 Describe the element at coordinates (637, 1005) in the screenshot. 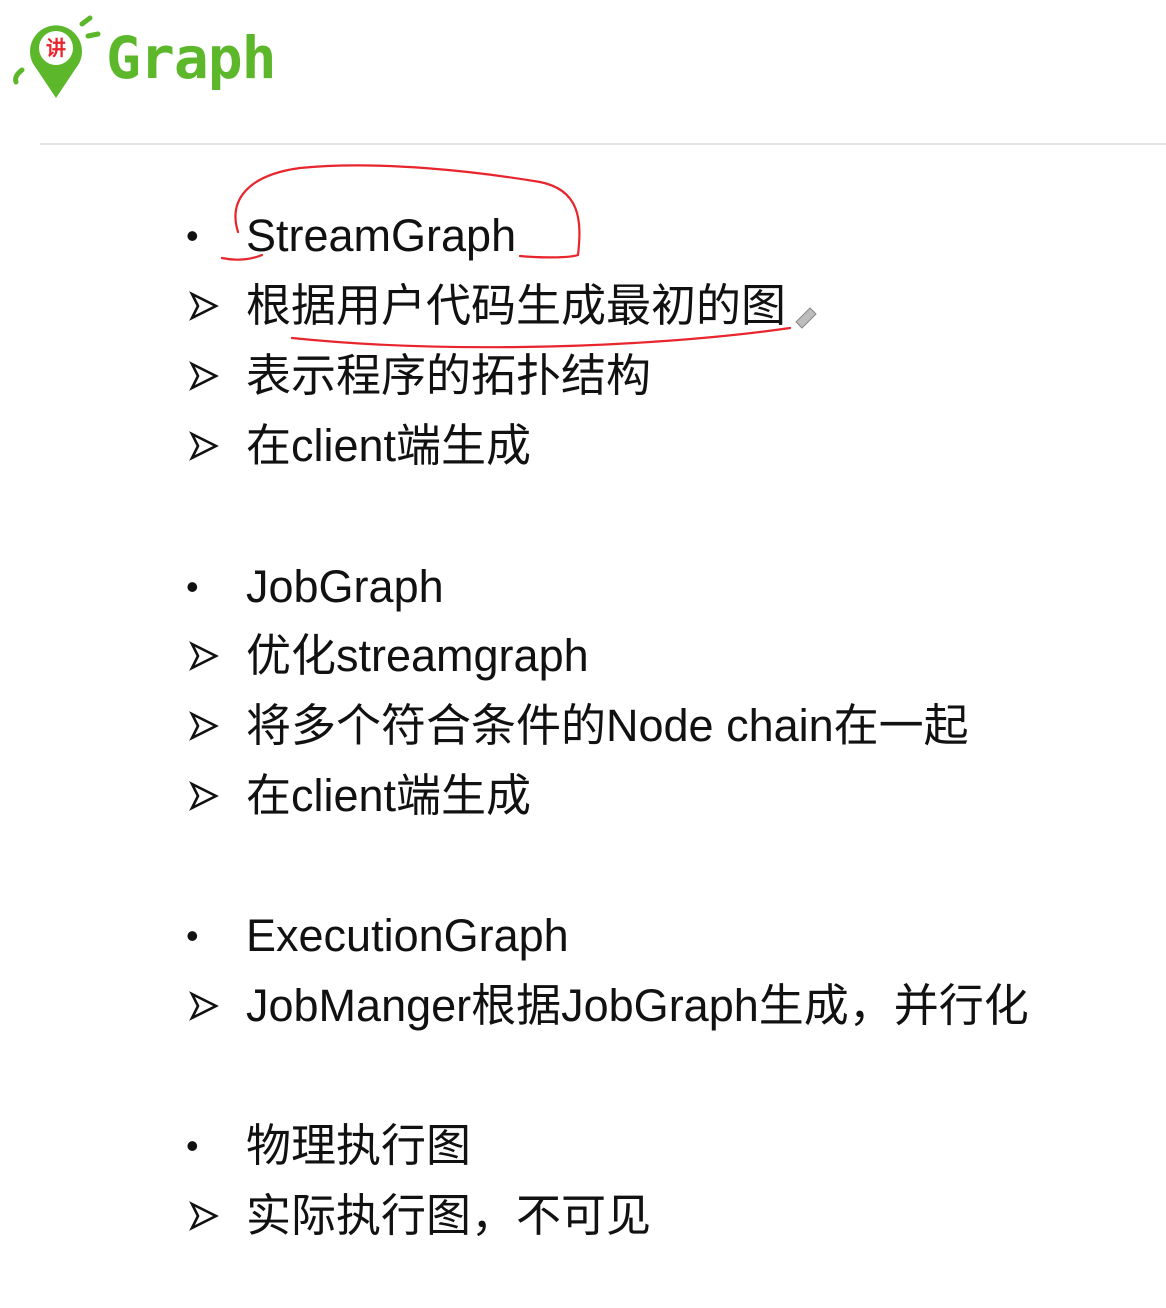

I see `item-text: JobManger根据JobGraph生成，并行化` at that location.